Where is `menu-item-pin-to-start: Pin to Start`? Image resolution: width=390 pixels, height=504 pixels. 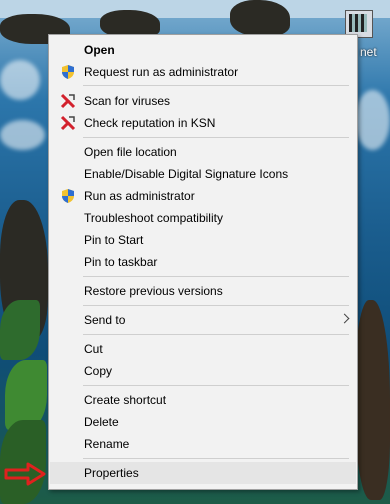
menu-item-pin-to-start: Pin to Start is located at coordinates (203, 240).